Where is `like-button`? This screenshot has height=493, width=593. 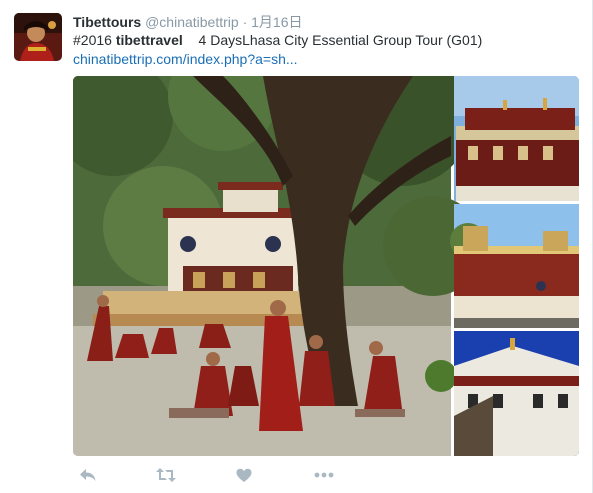
like-button is located at coordinates (244, 475).